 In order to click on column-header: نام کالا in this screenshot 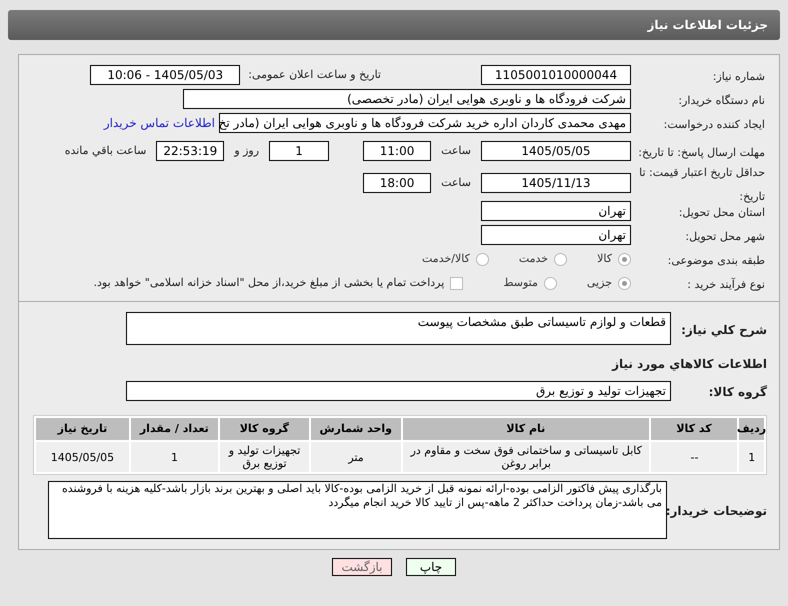, I will do `click(525, 429)`.